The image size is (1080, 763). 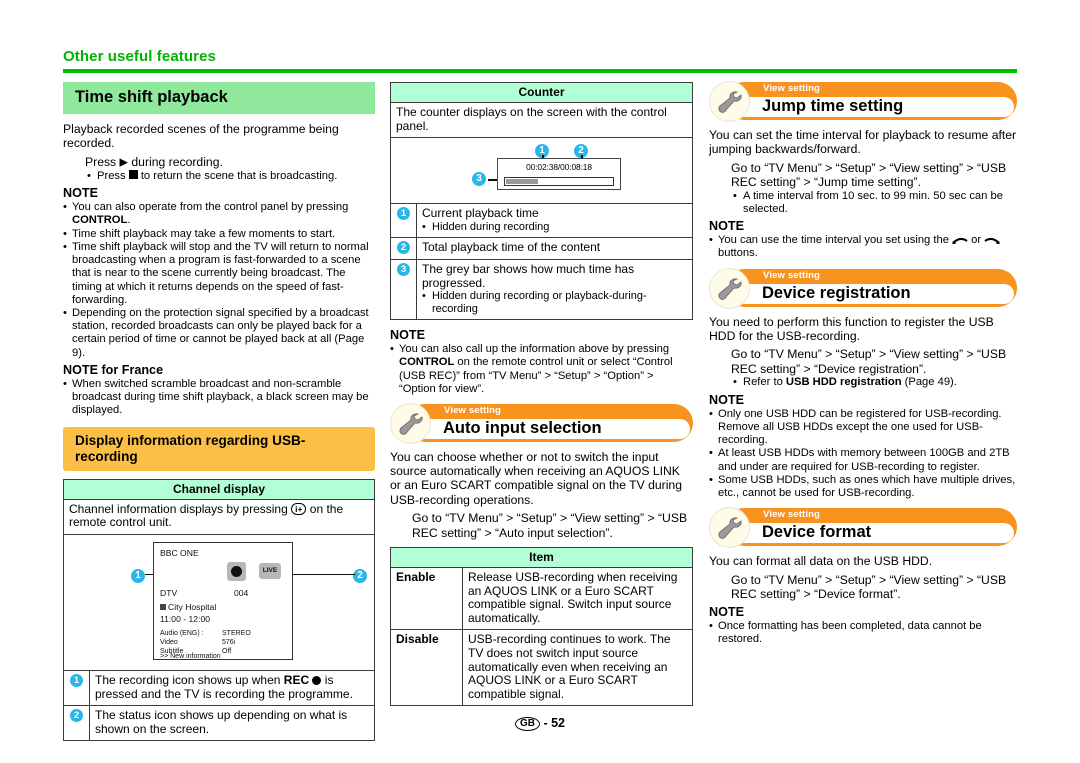 What do you see at coordinates (522, 182) in the screenshot?
I see `progress-bar-fill` at bounding box center [522, 182].